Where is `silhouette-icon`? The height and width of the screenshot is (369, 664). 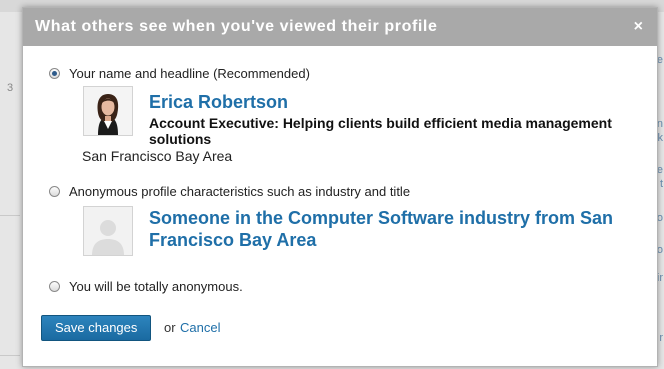 silhouette-icon is located at coordinates (108, 231).